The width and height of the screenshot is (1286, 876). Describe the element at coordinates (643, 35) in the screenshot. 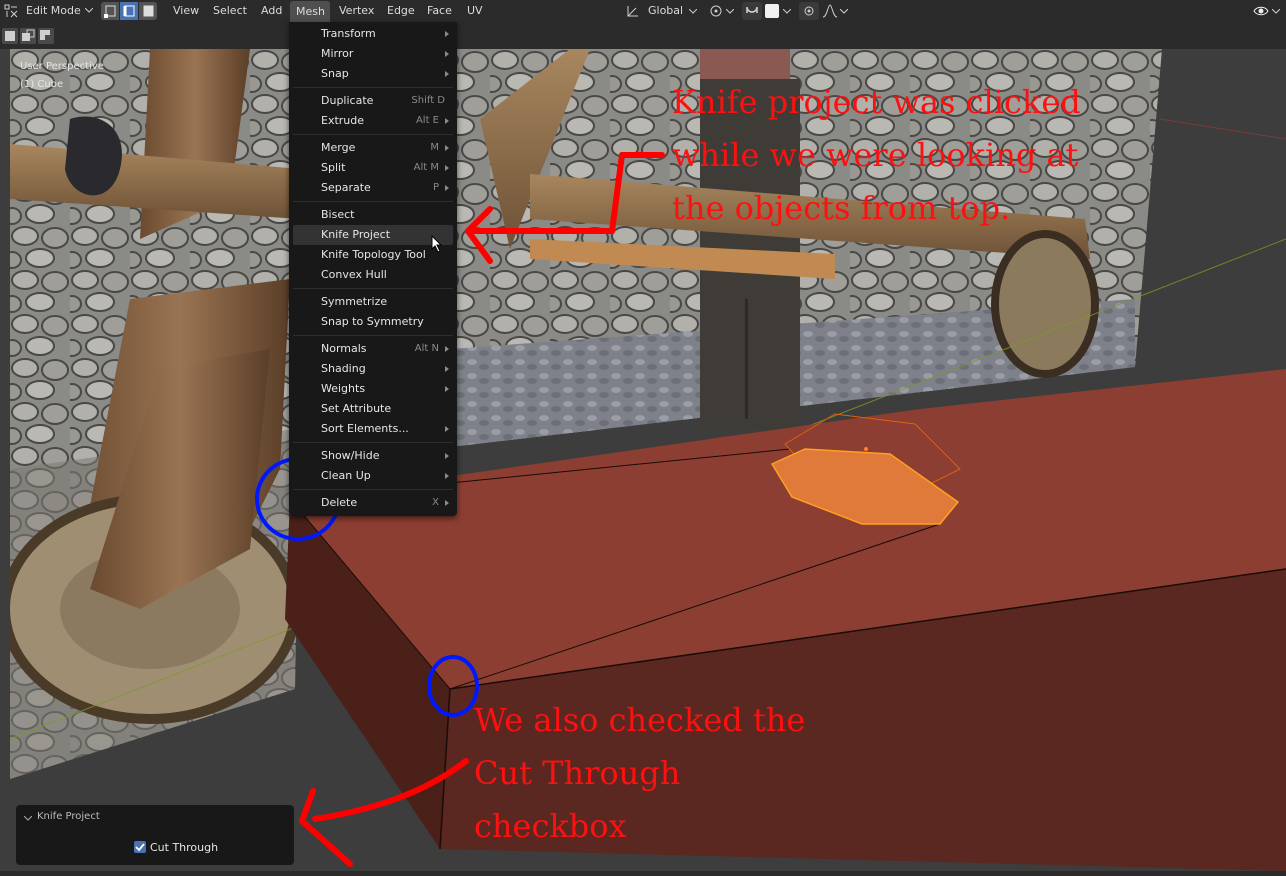

I see `tool-settings-bar` at that location.